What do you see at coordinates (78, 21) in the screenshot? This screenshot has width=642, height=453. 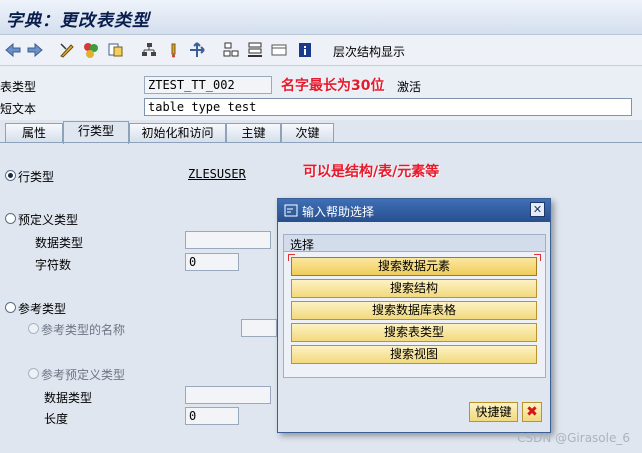 I see `window-title: 字典：更改表类型` at bounding box center [78, 21].